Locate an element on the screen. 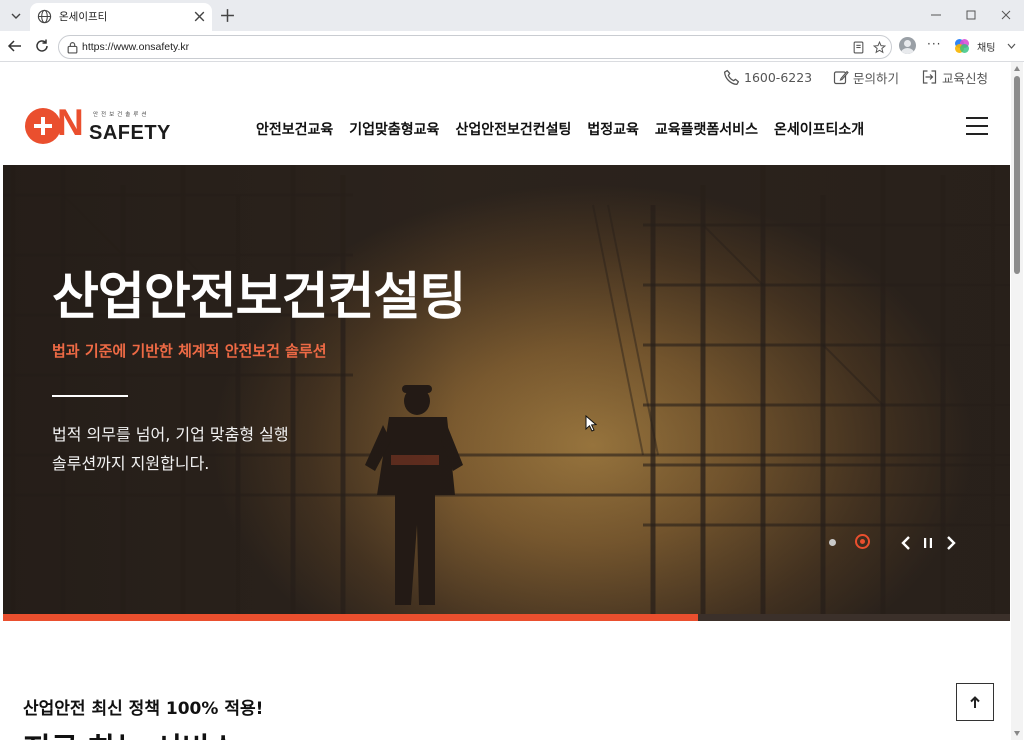  browser-tab-strip: 온세이프티 is located at coordinates (512, 15).